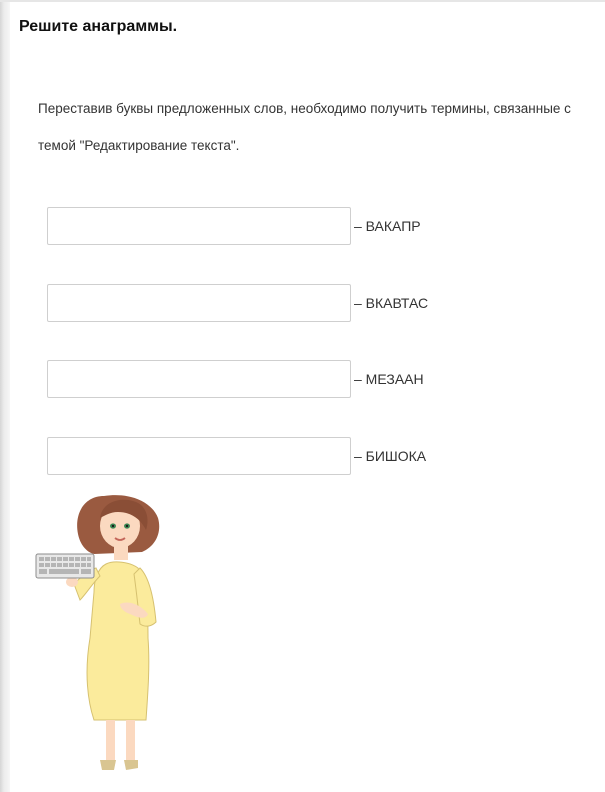 This screenshot has height=792, width=605. I want to click on woman-with-keyboard-illustration, so click(97, 632).